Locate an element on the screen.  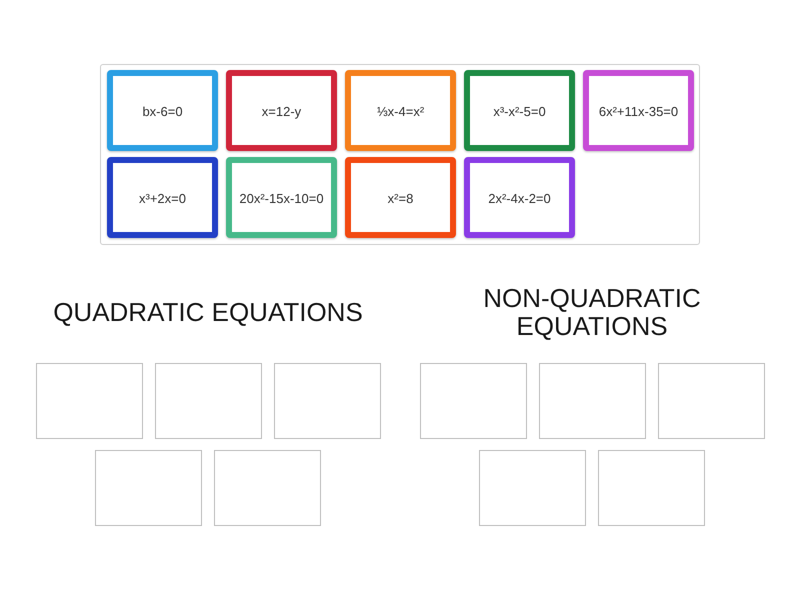
equation-card: bx-6=0 is located at coordinates (162, 110).